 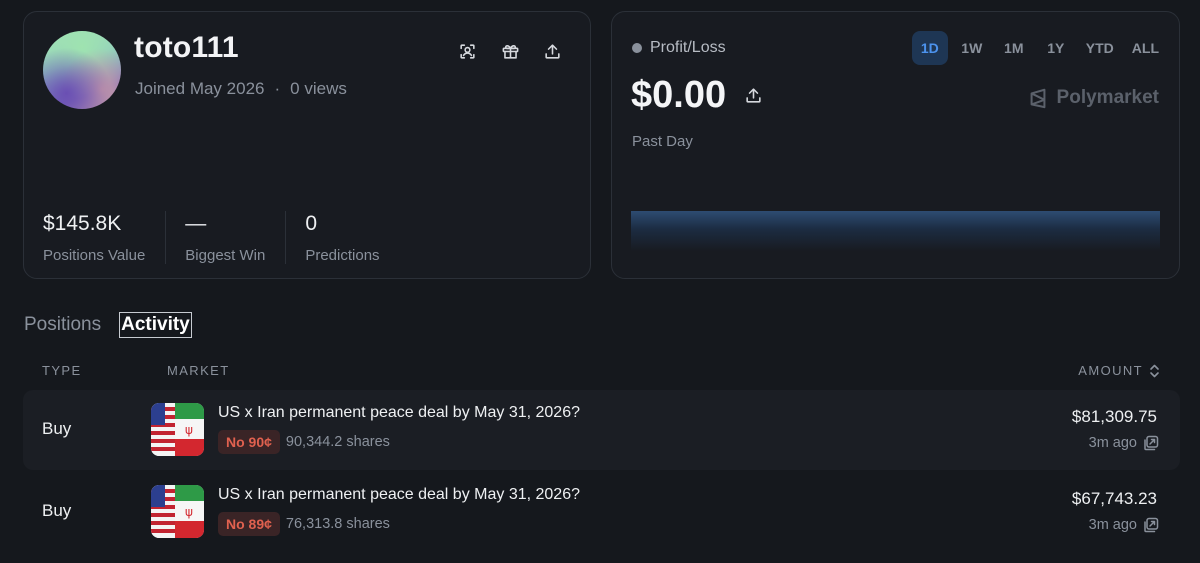 What do you see at coordinates (342, 237) in the screenshot?
I see `stat-predictions: 0 Predictions` at bounding box center [342, 237].